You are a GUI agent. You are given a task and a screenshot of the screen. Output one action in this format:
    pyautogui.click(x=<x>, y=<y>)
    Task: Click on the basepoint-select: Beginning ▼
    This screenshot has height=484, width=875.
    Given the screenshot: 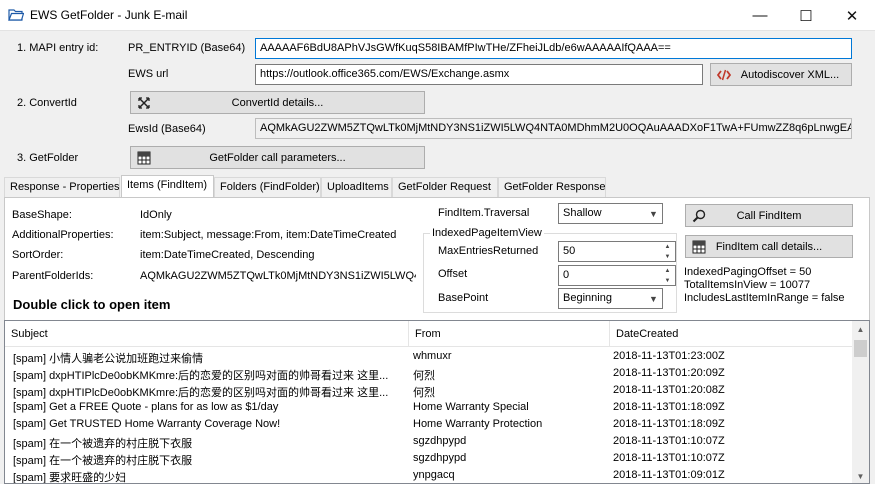 What is the action you would take?
    pyautogui.click(x=610, y=298)
    